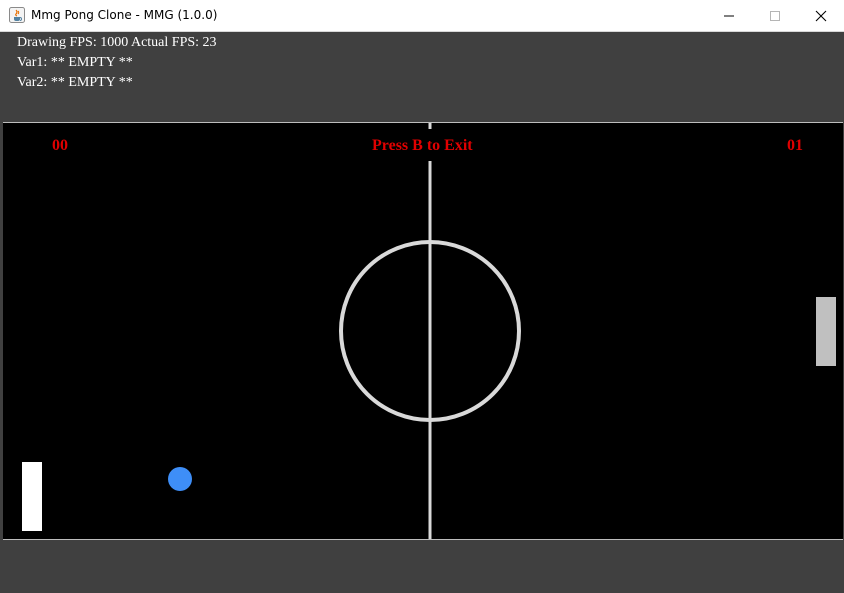 This screenshot has width=844, height=593. I want to click on score-left: 00, so click(60, 145).